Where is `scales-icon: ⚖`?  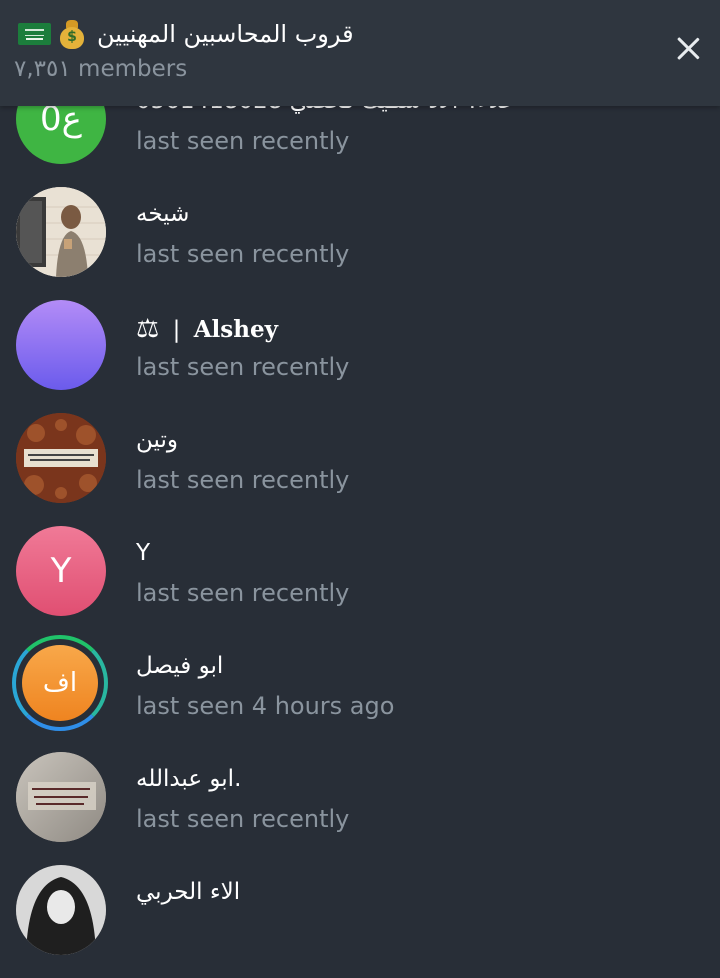
scales-icon: ⚖ is located at coordinates (148, 329).